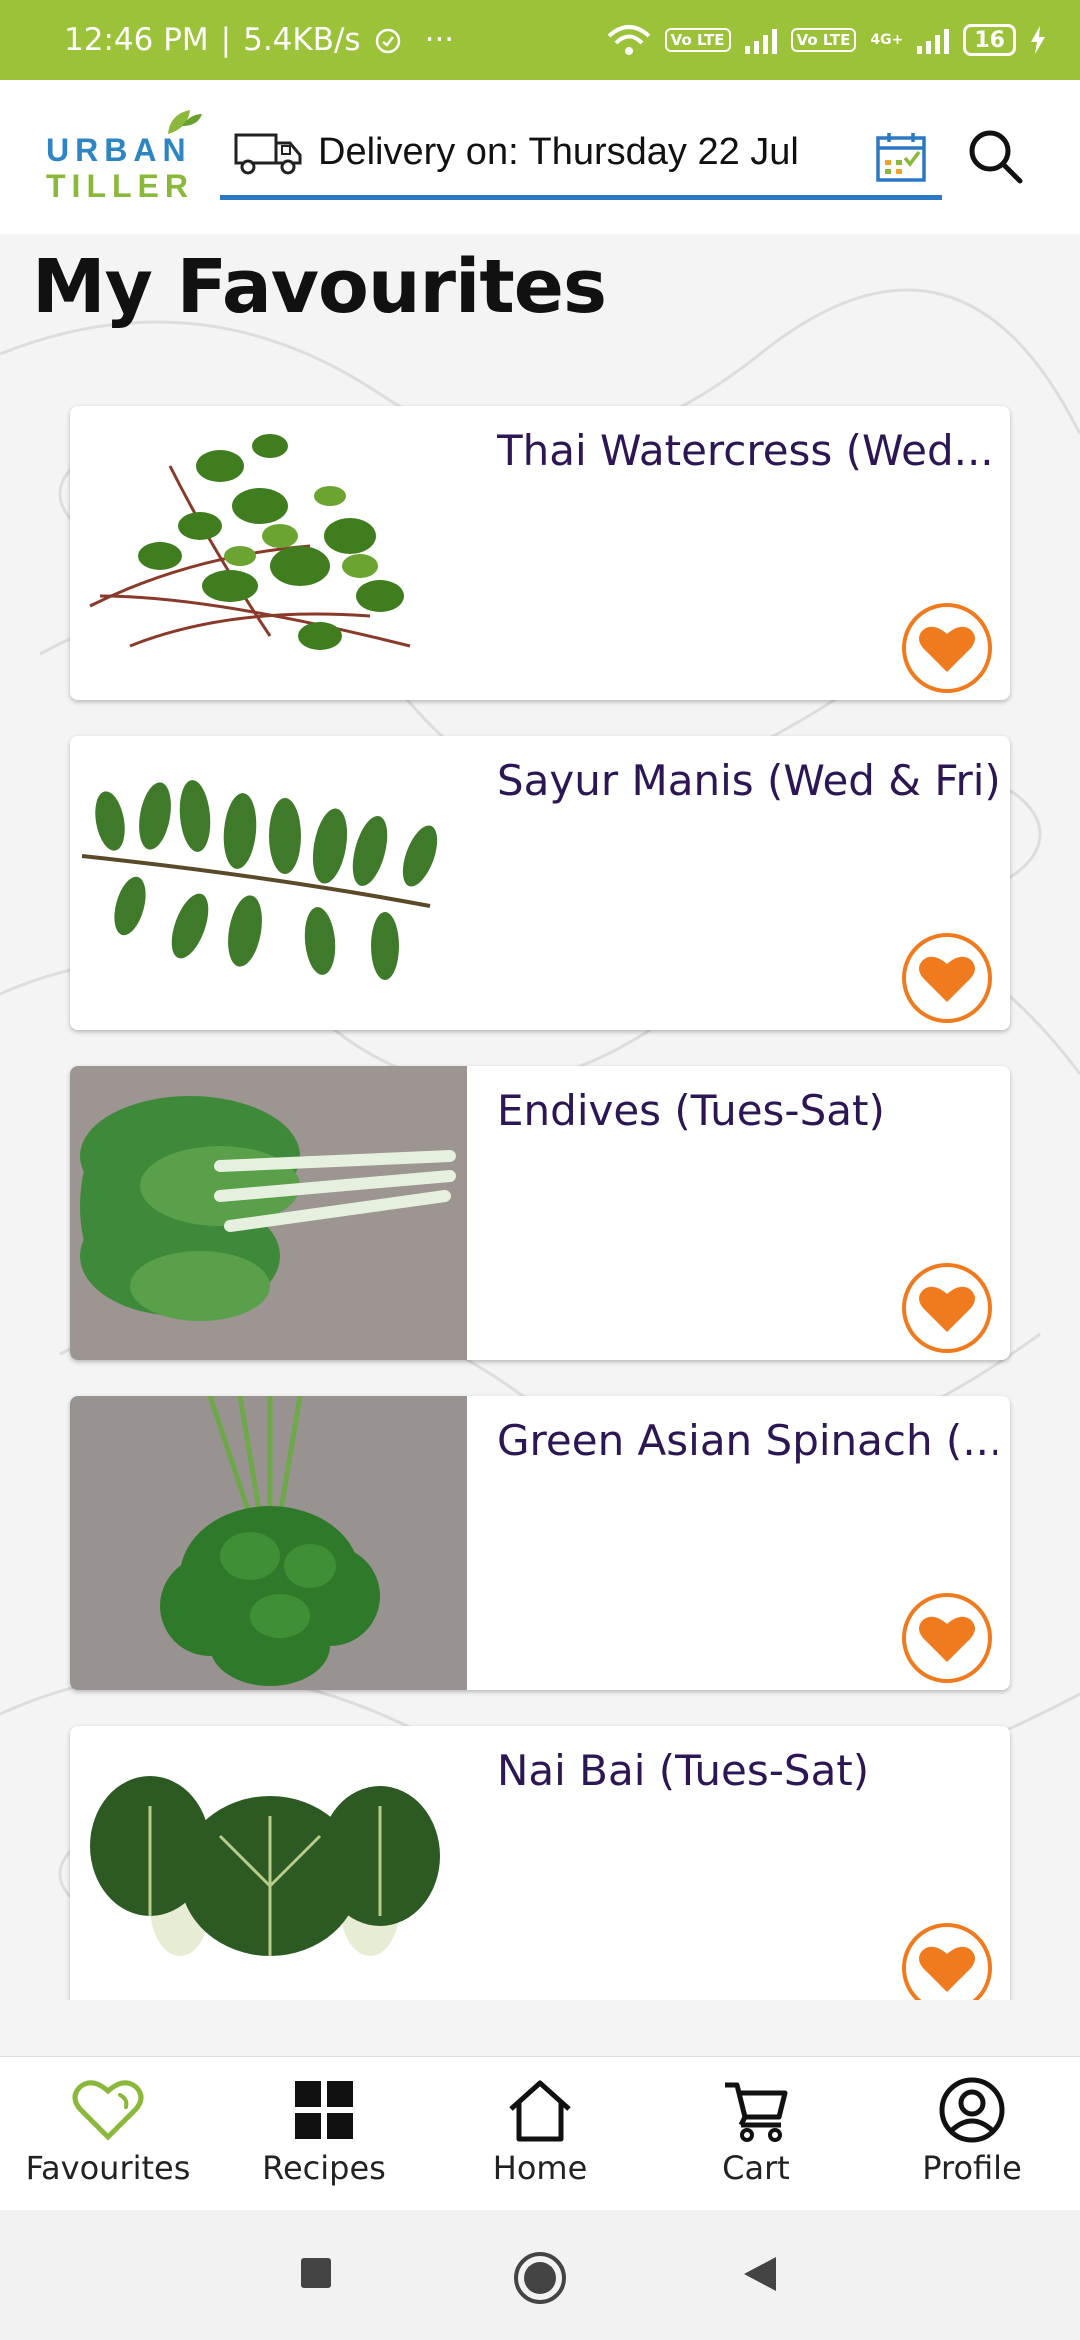 The image size is (1080, 2340). Describe the element at coordinates (268, 1543) in the screenshot. I see `product-image-spinach` at that location.